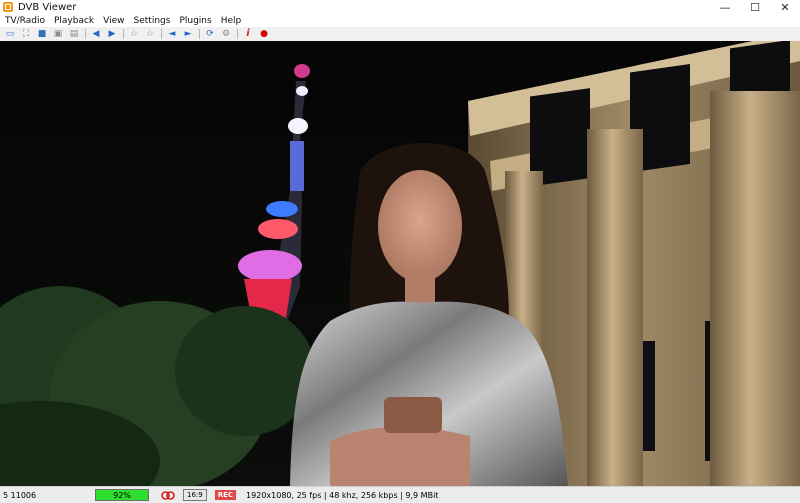 This screenshot has height=503, width=800. I want to click on menu-view: View, so click(113, 21).